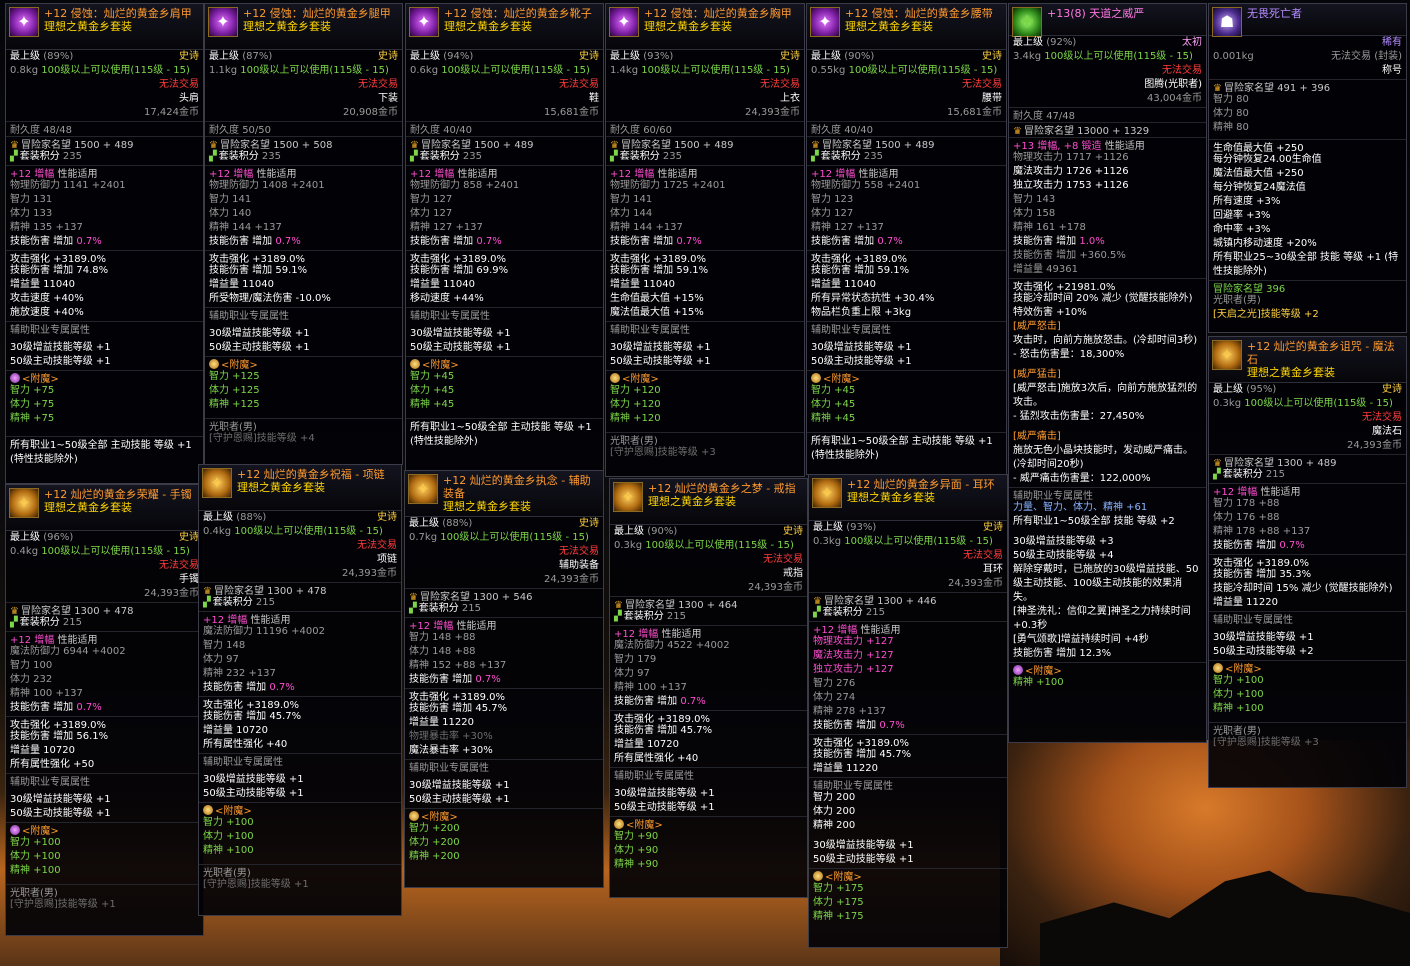  Describe the element at coordinates (579, 565) in the screenshot. I see `slot: 辅助装备` at that location.